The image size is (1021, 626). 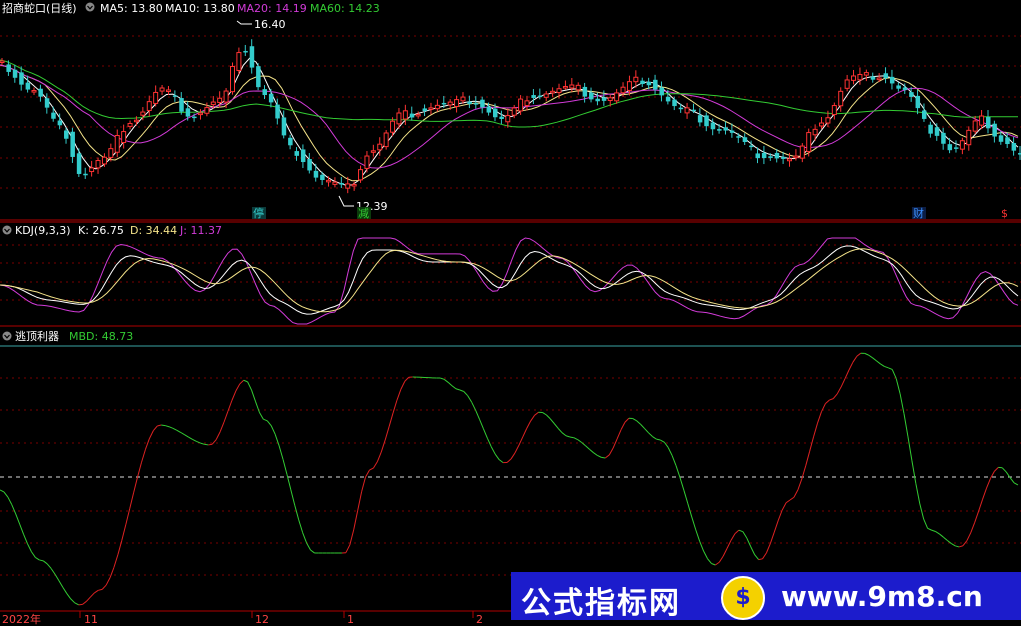 I want to click on kdj-title: KDJ(9,3,3), so click(x=43, y=230).